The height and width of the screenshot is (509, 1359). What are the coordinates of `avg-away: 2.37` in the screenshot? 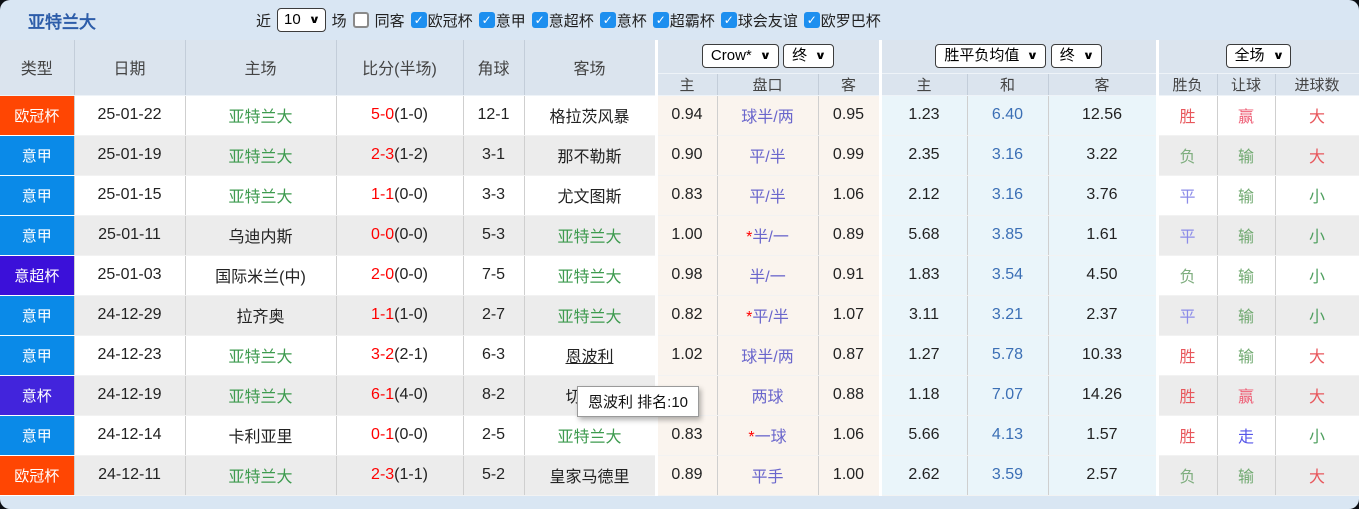 It's located at (1103, 315).